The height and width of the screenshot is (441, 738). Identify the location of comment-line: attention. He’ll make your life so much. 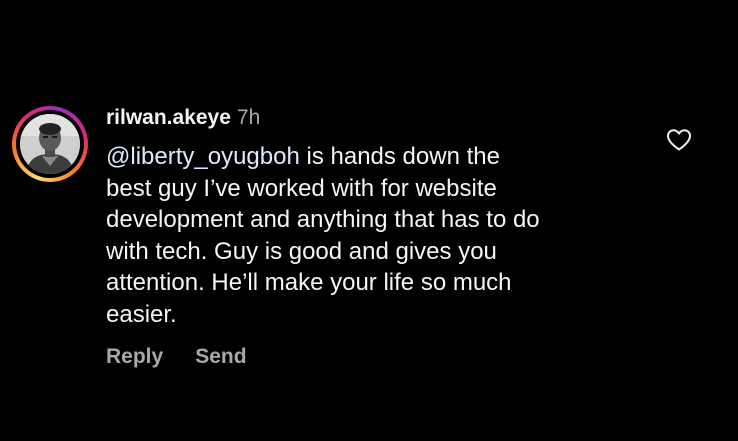
(309, 282).